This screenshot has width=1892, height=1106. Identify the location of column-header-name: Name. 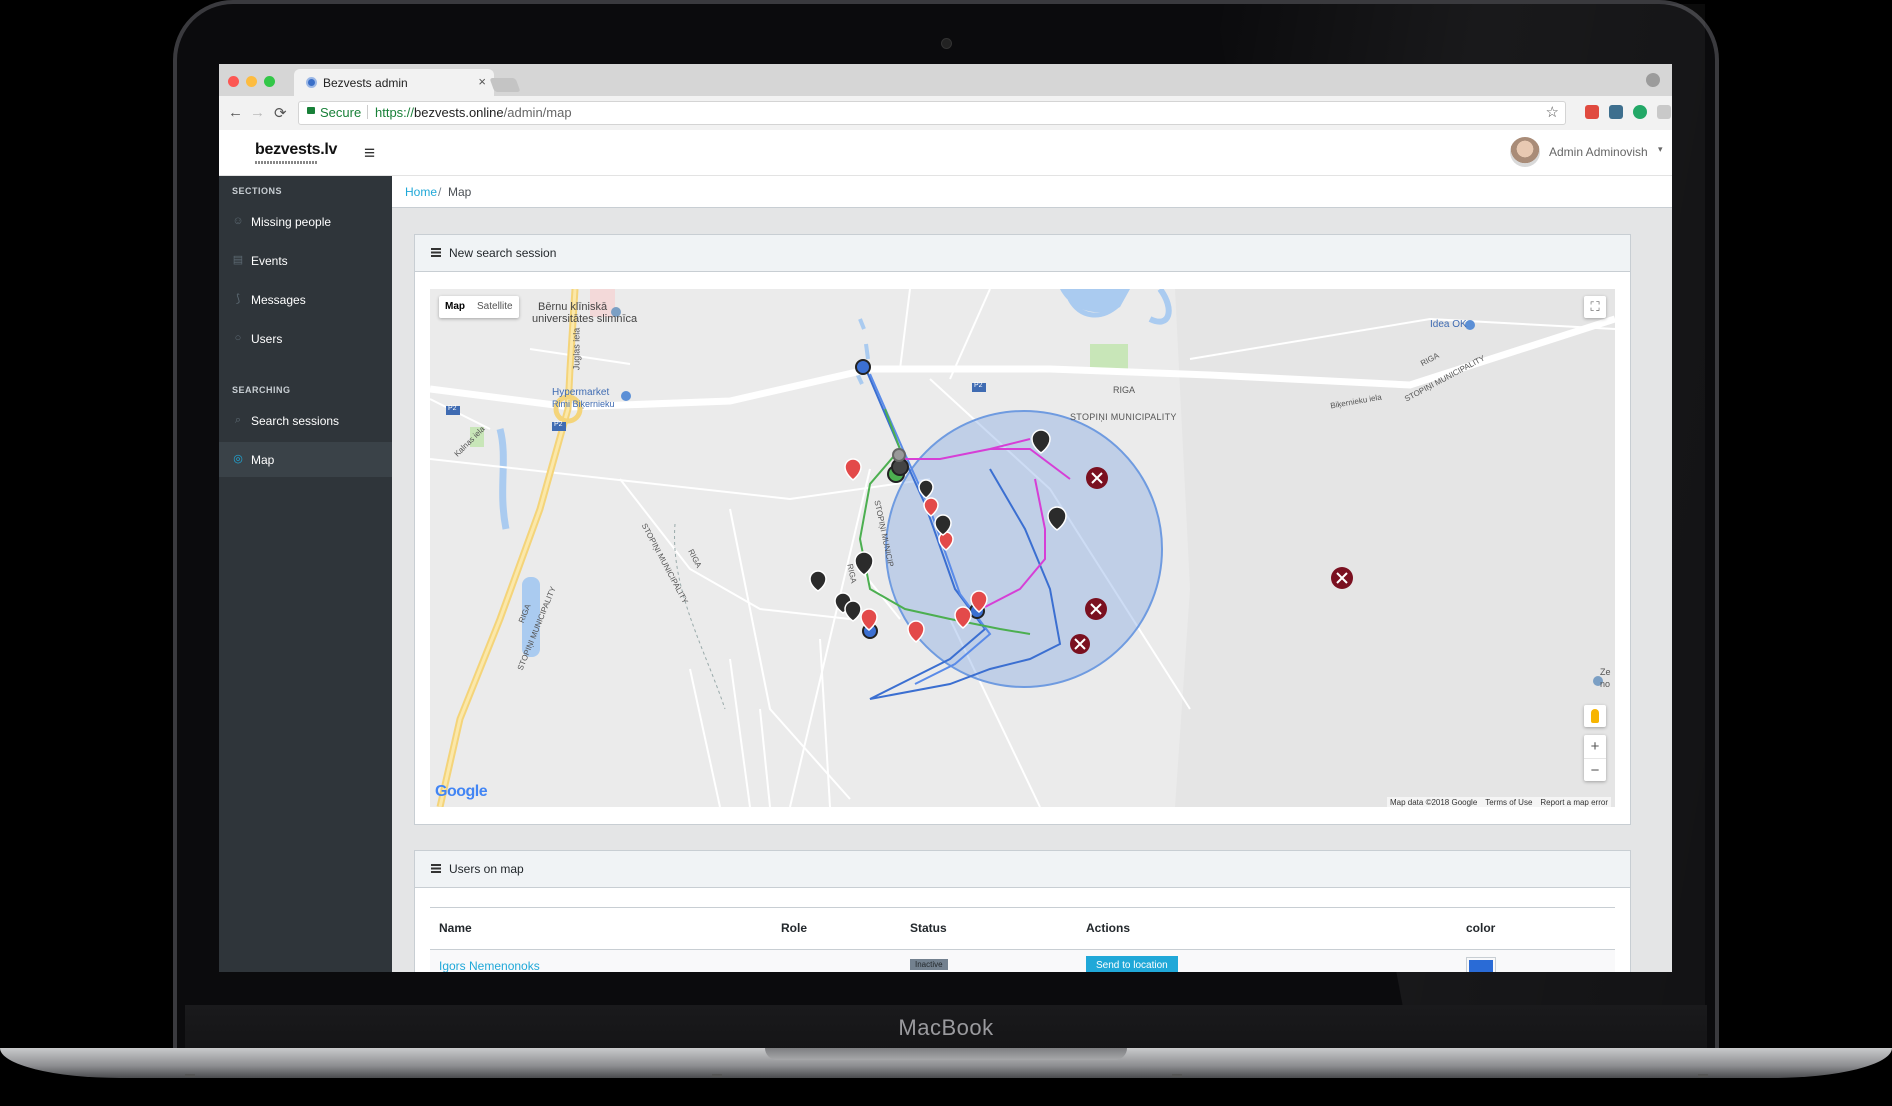
(455, 928).